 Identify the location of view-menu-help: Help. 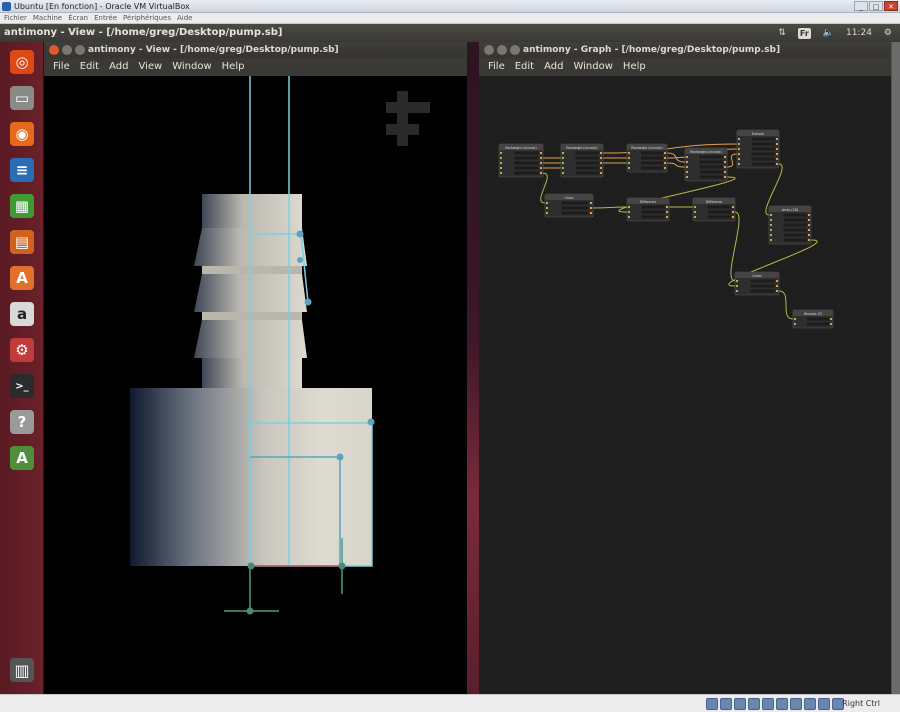
(235, 67).